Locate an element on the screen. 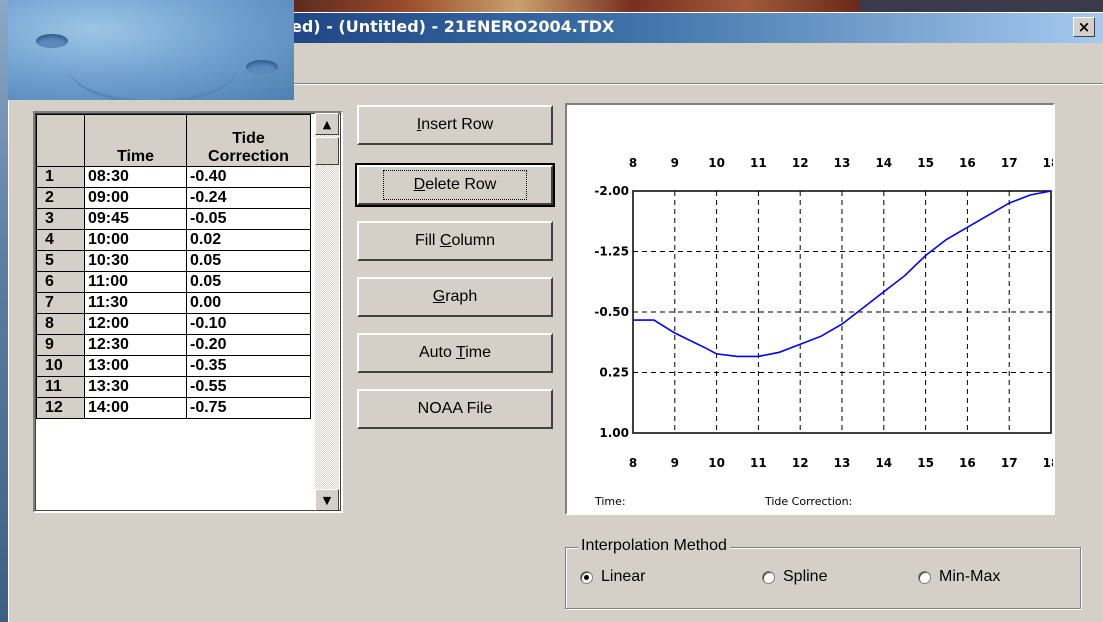  x-tick-label-bottom: 10 is located at coordinates (716, 463).